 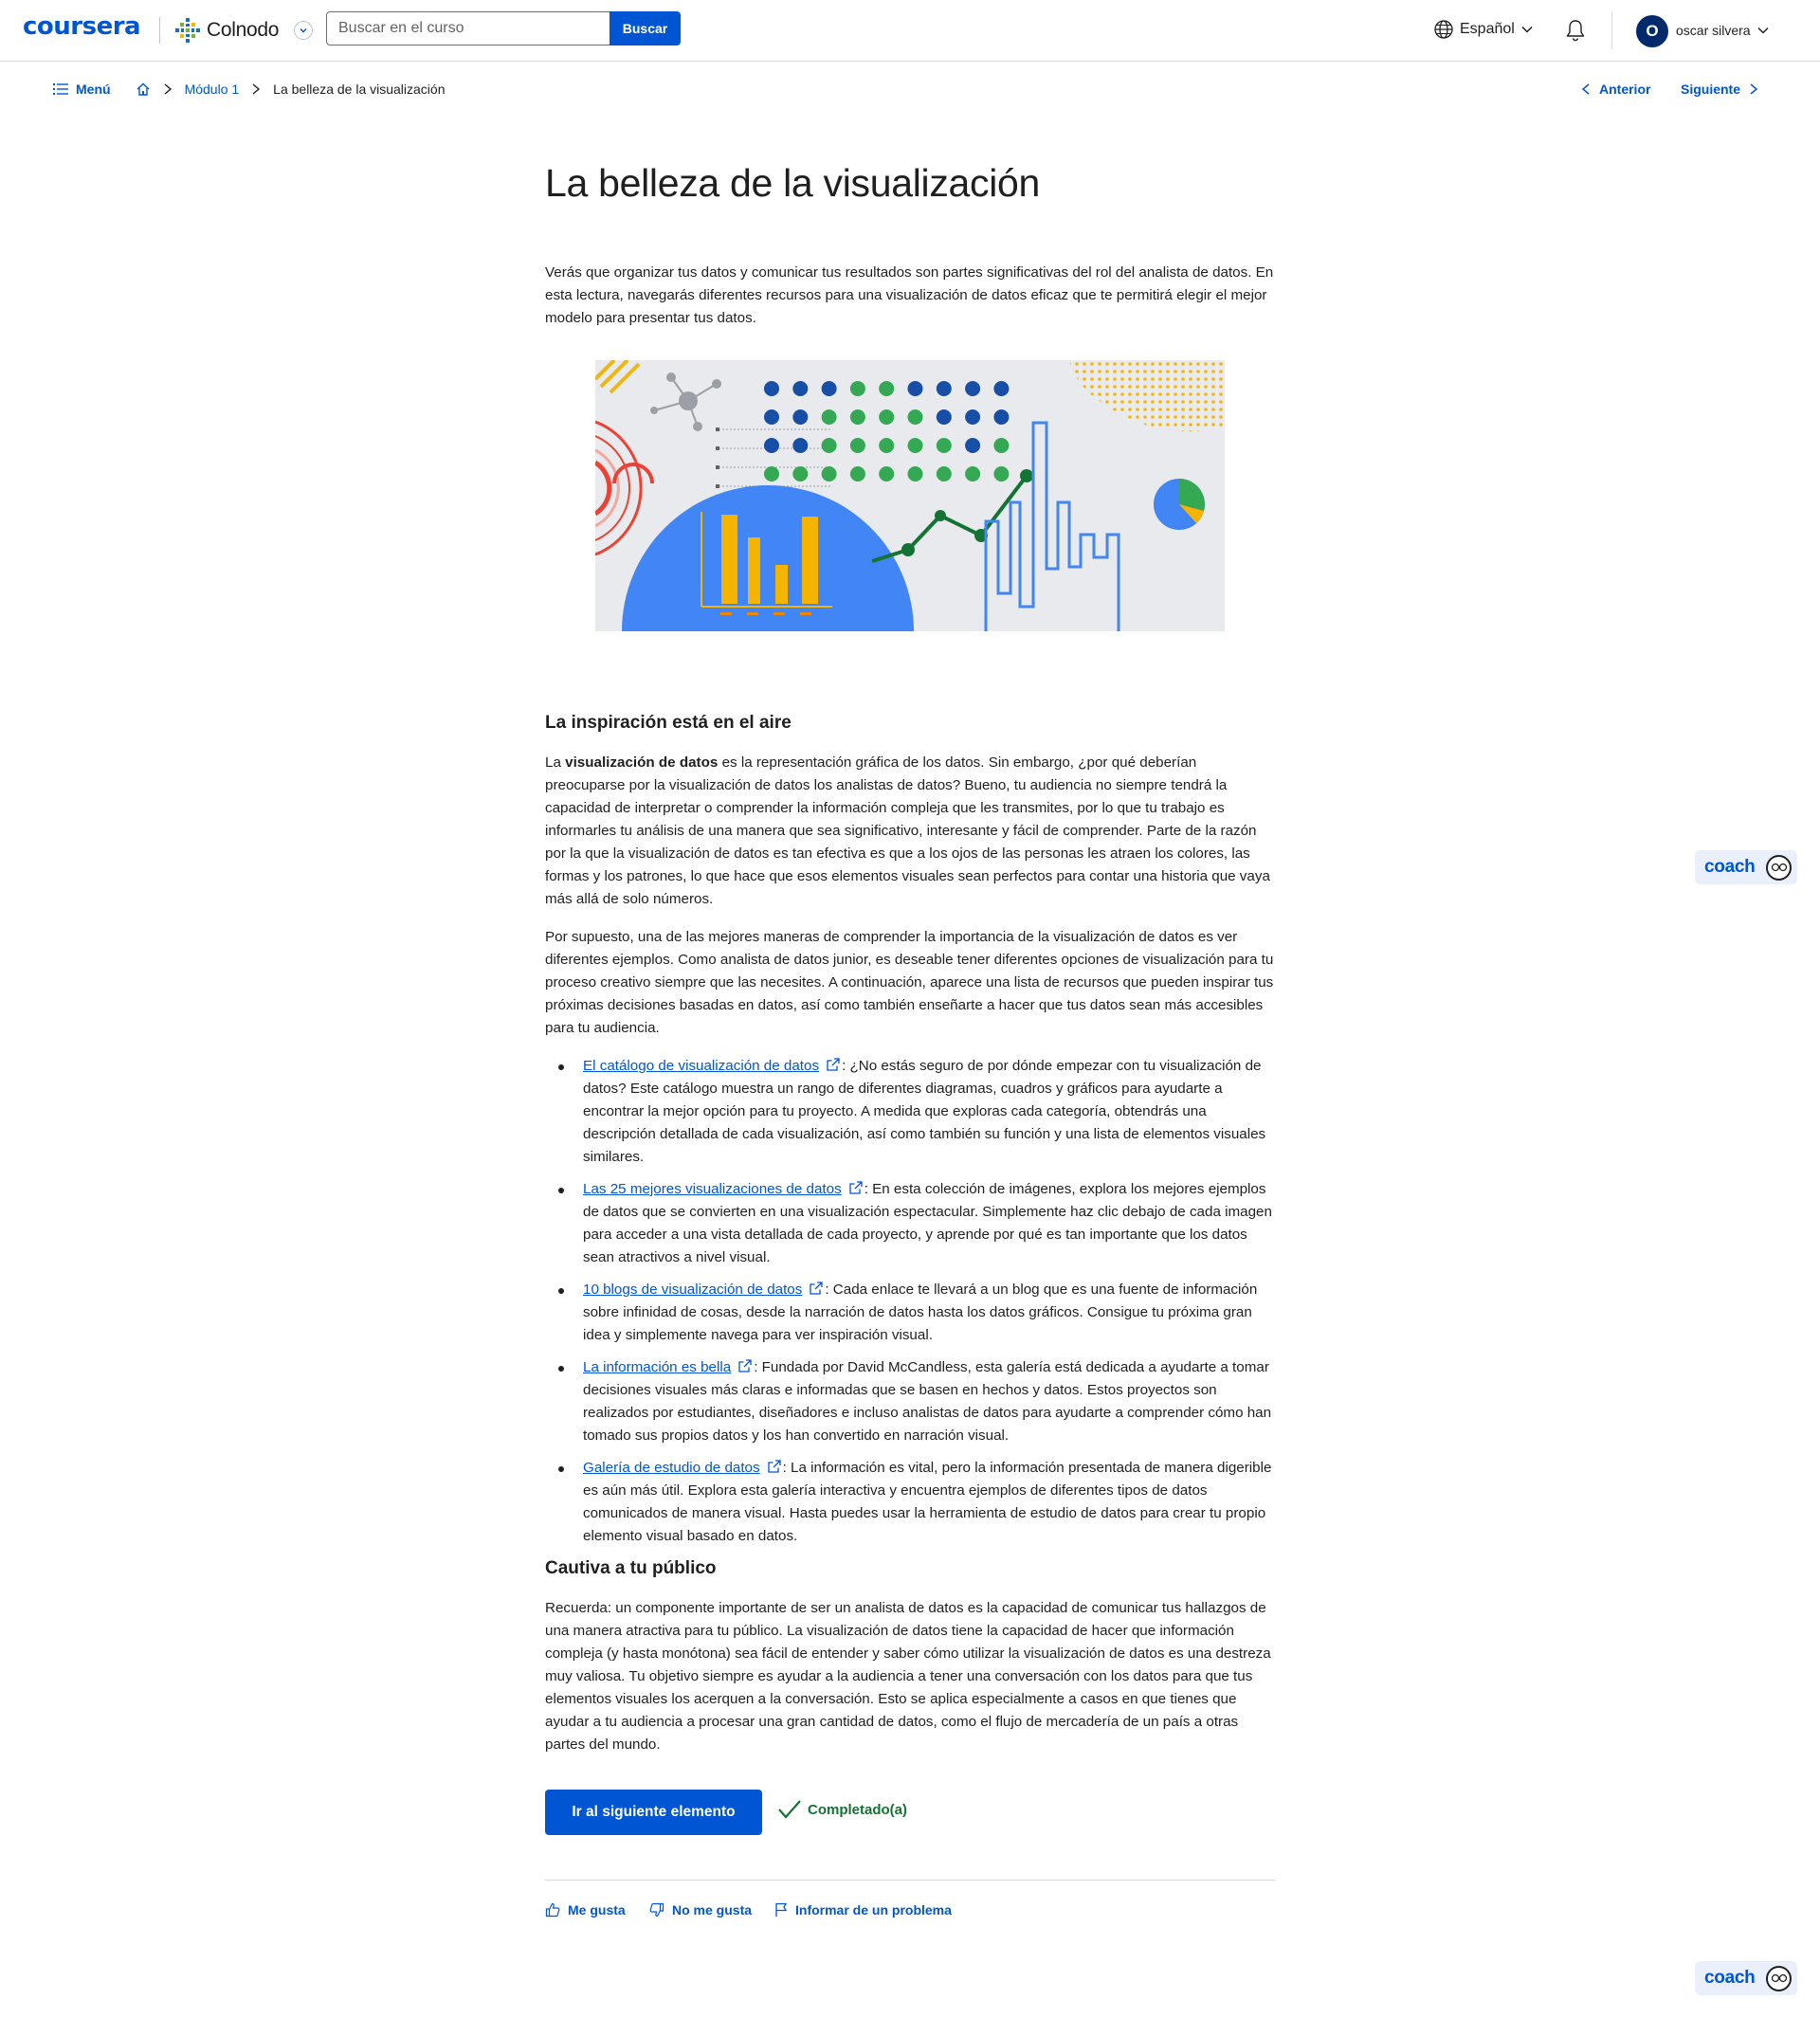 What do you see at coordinates (910, 31) in the screenshot?
I see `top-header: coursera Colnodo Buscar Español O osca` at bounding box center [910, 31].